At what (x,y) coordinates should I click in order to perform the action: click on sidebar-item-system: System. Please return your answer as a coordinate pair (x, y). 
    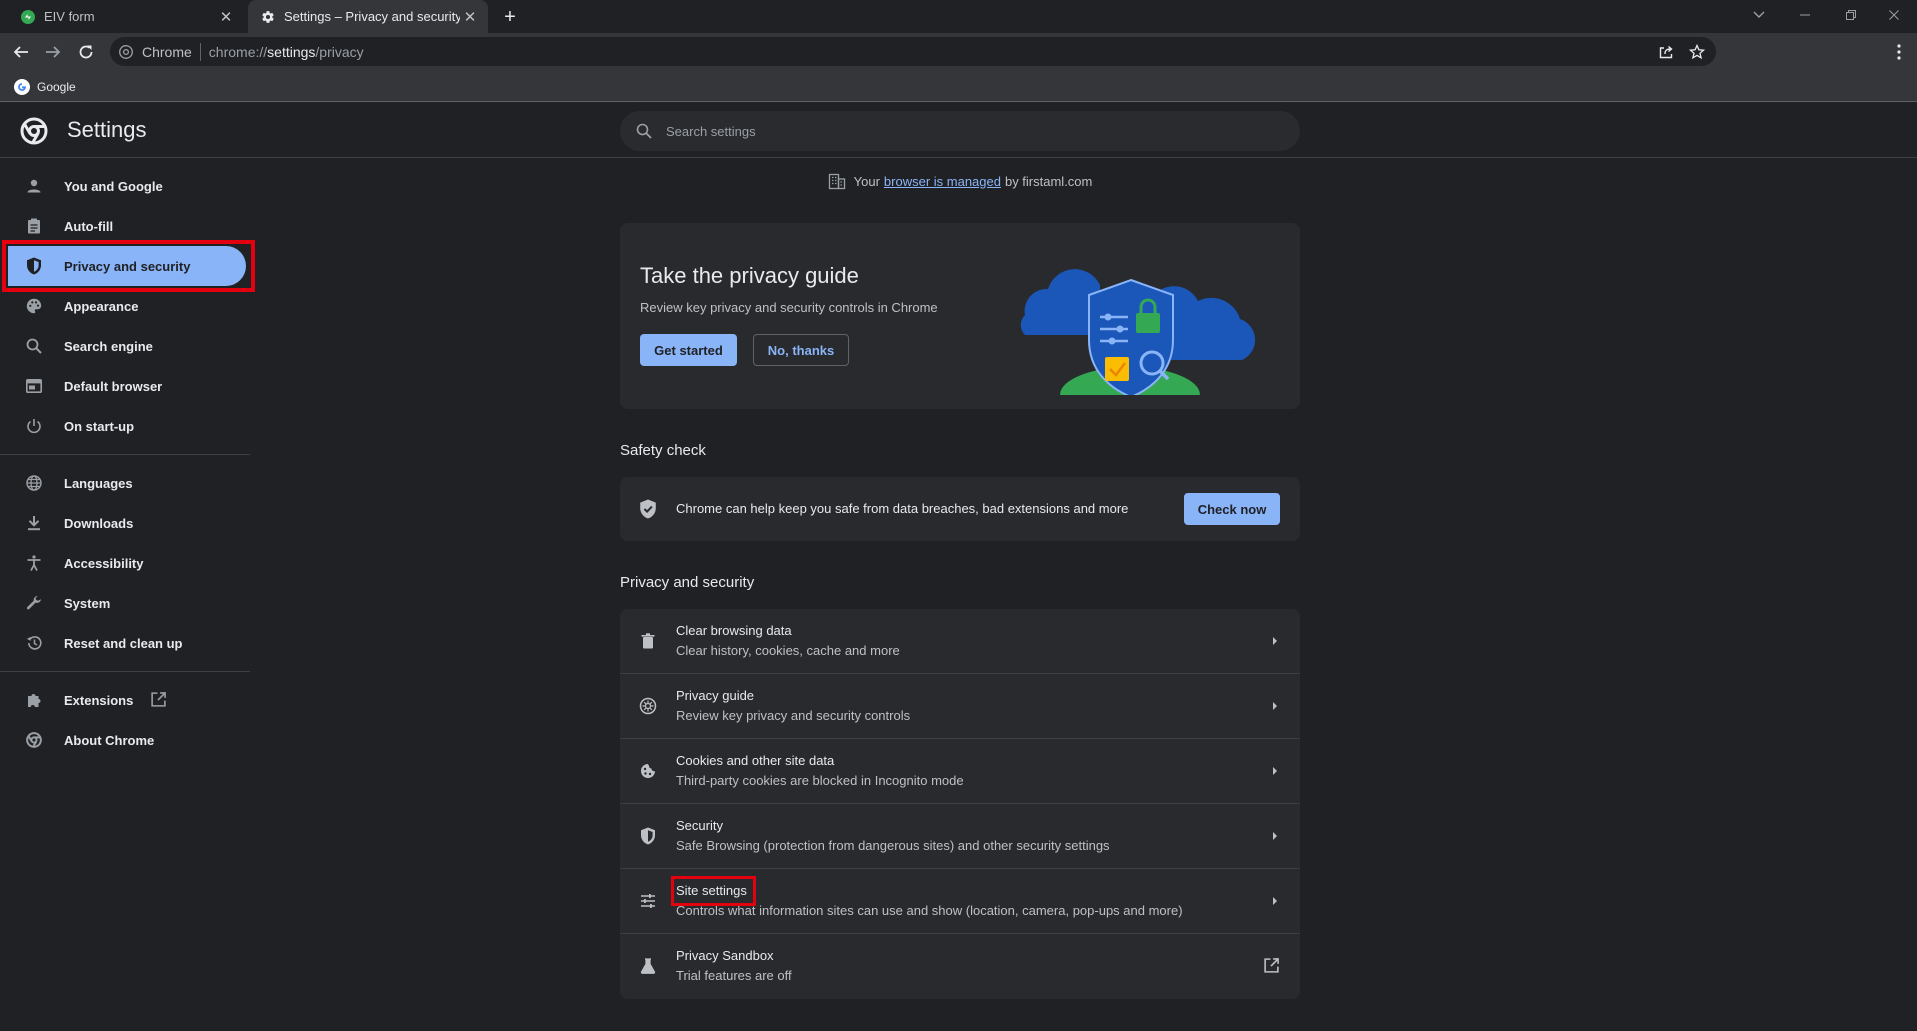
    Looking at the image, I should click on (125, 603).